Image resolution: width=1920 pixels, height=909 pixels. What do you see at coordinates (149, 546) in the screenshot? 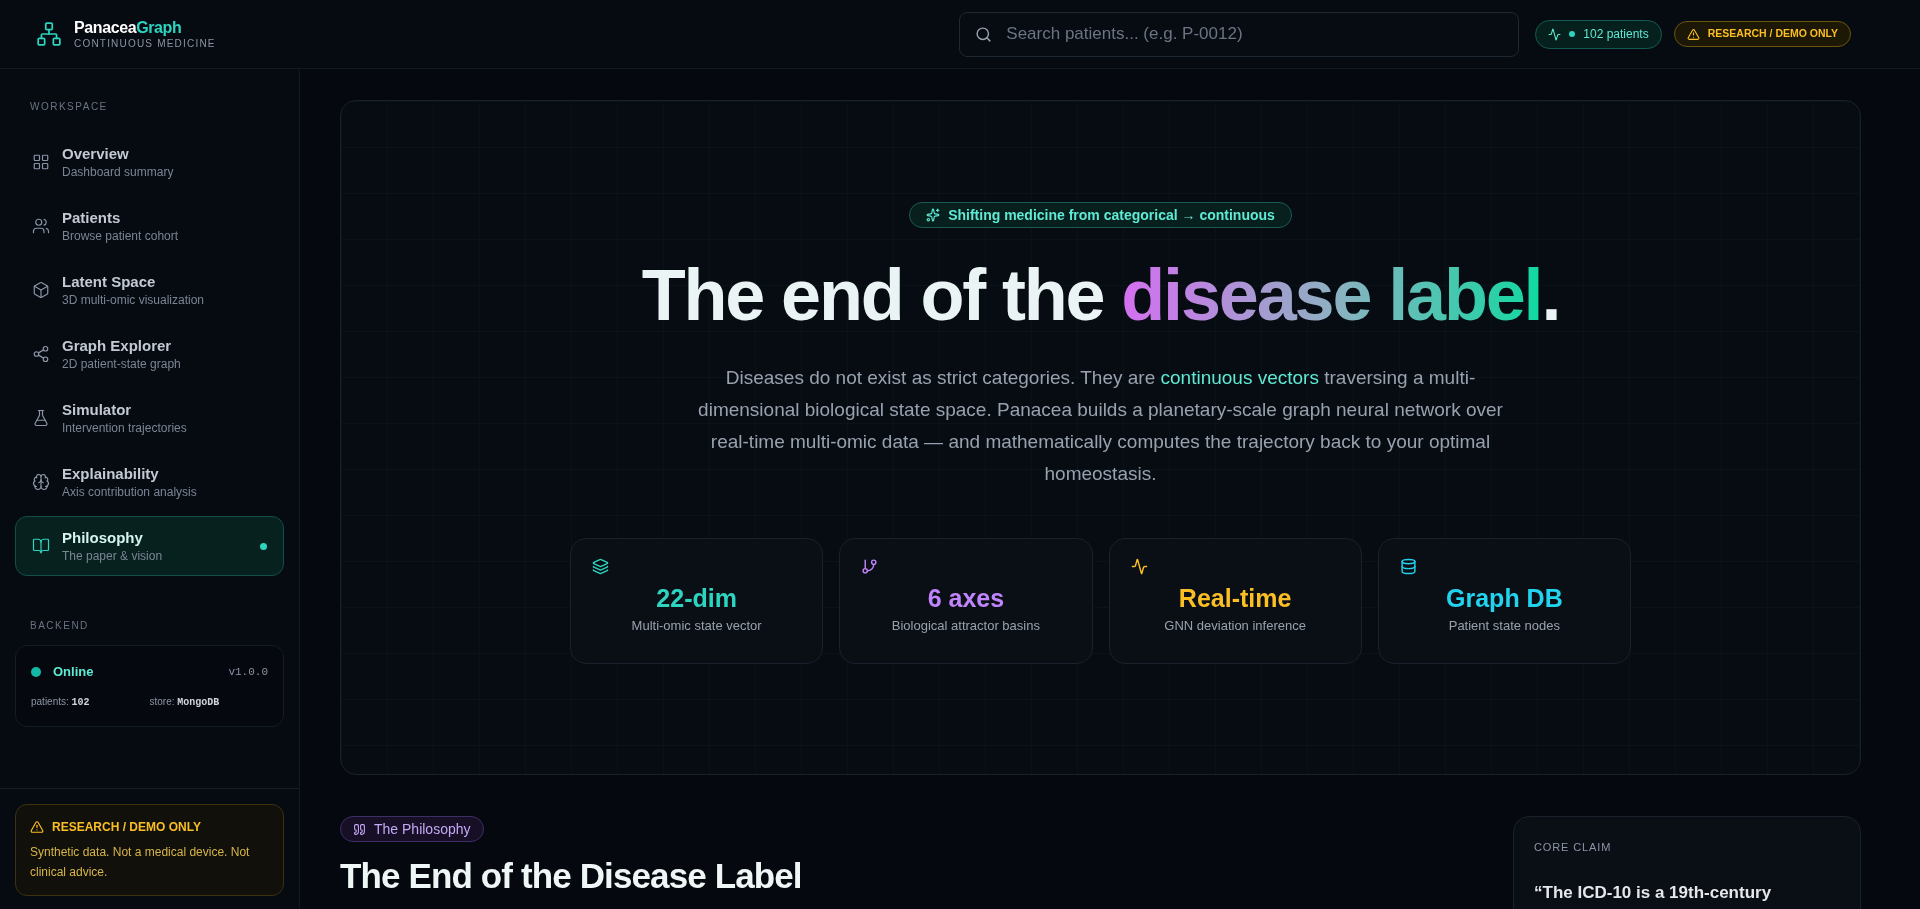
I see `sidebar-item: Philosophy The paper & vision` at bounding box center [149, 546].